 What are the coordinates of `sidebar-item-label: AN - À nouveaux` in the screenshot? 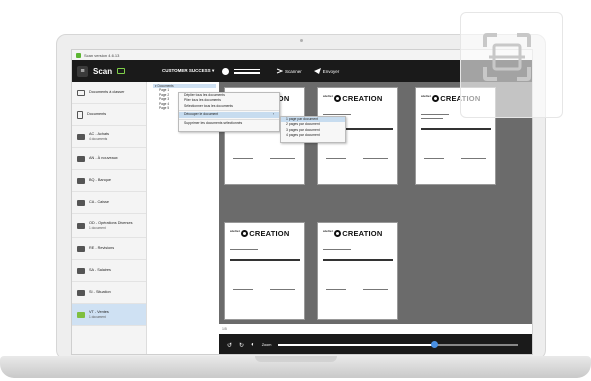 It's located at (103, 158).